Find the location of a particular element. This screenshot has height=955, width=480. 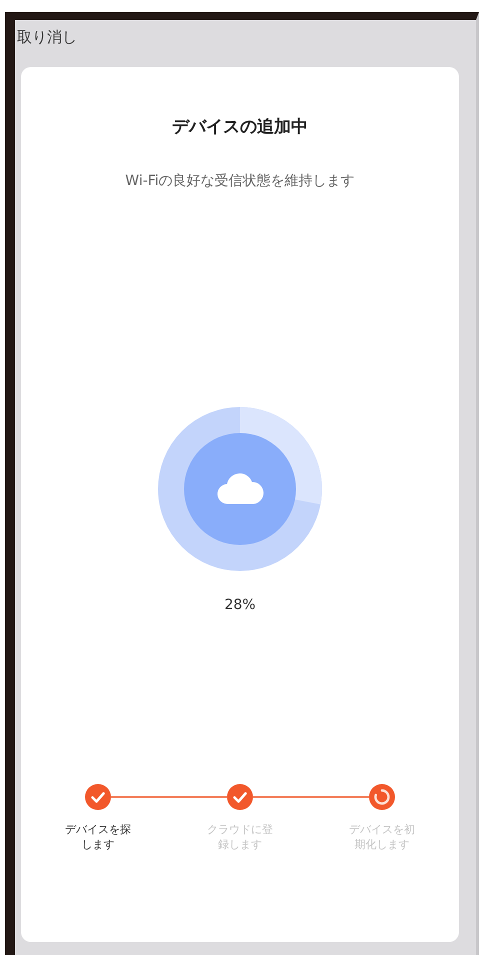

cloud-icon is located at coordinates (240, 488).